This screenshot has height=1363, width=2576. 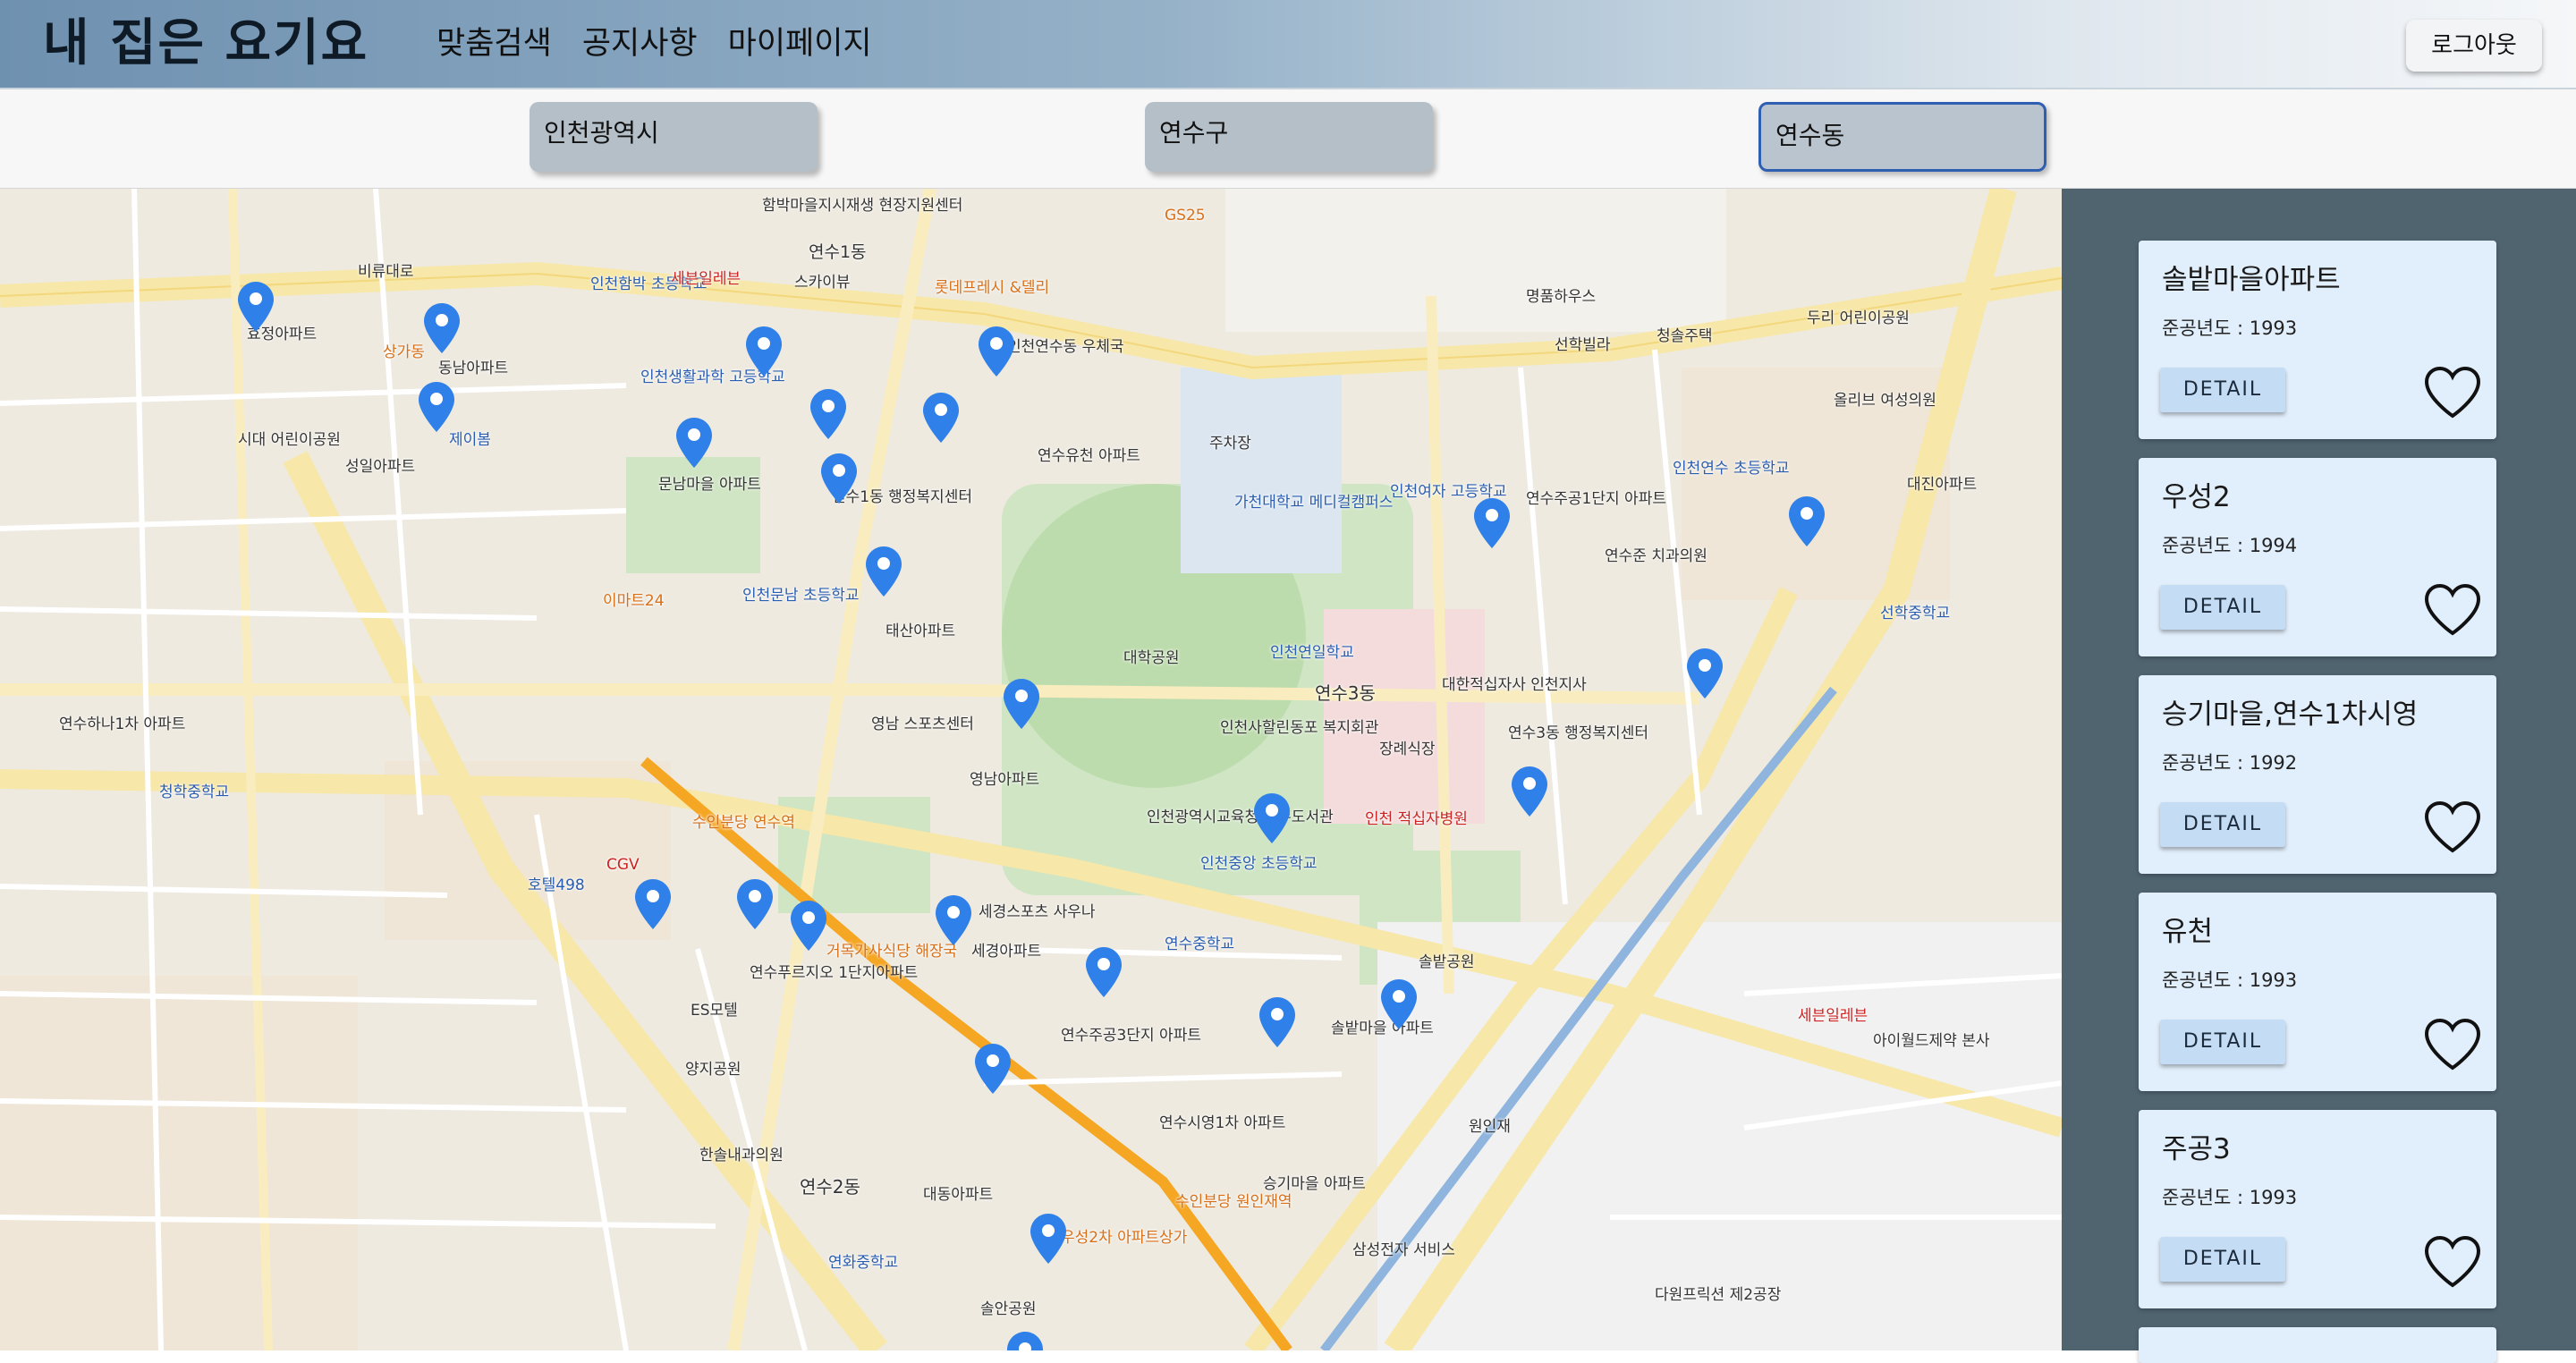 What do you see at coordinates (1222, 1123) in the screenshot?
I see `map-label: 연수시영1차 아파트` at bounding box center [1222, 1123].